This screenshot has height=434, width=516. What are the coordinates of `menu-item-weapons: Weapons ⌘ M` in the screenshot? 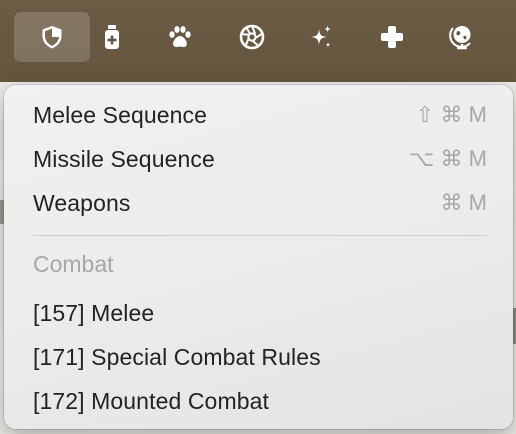 It's located at (258, 203).